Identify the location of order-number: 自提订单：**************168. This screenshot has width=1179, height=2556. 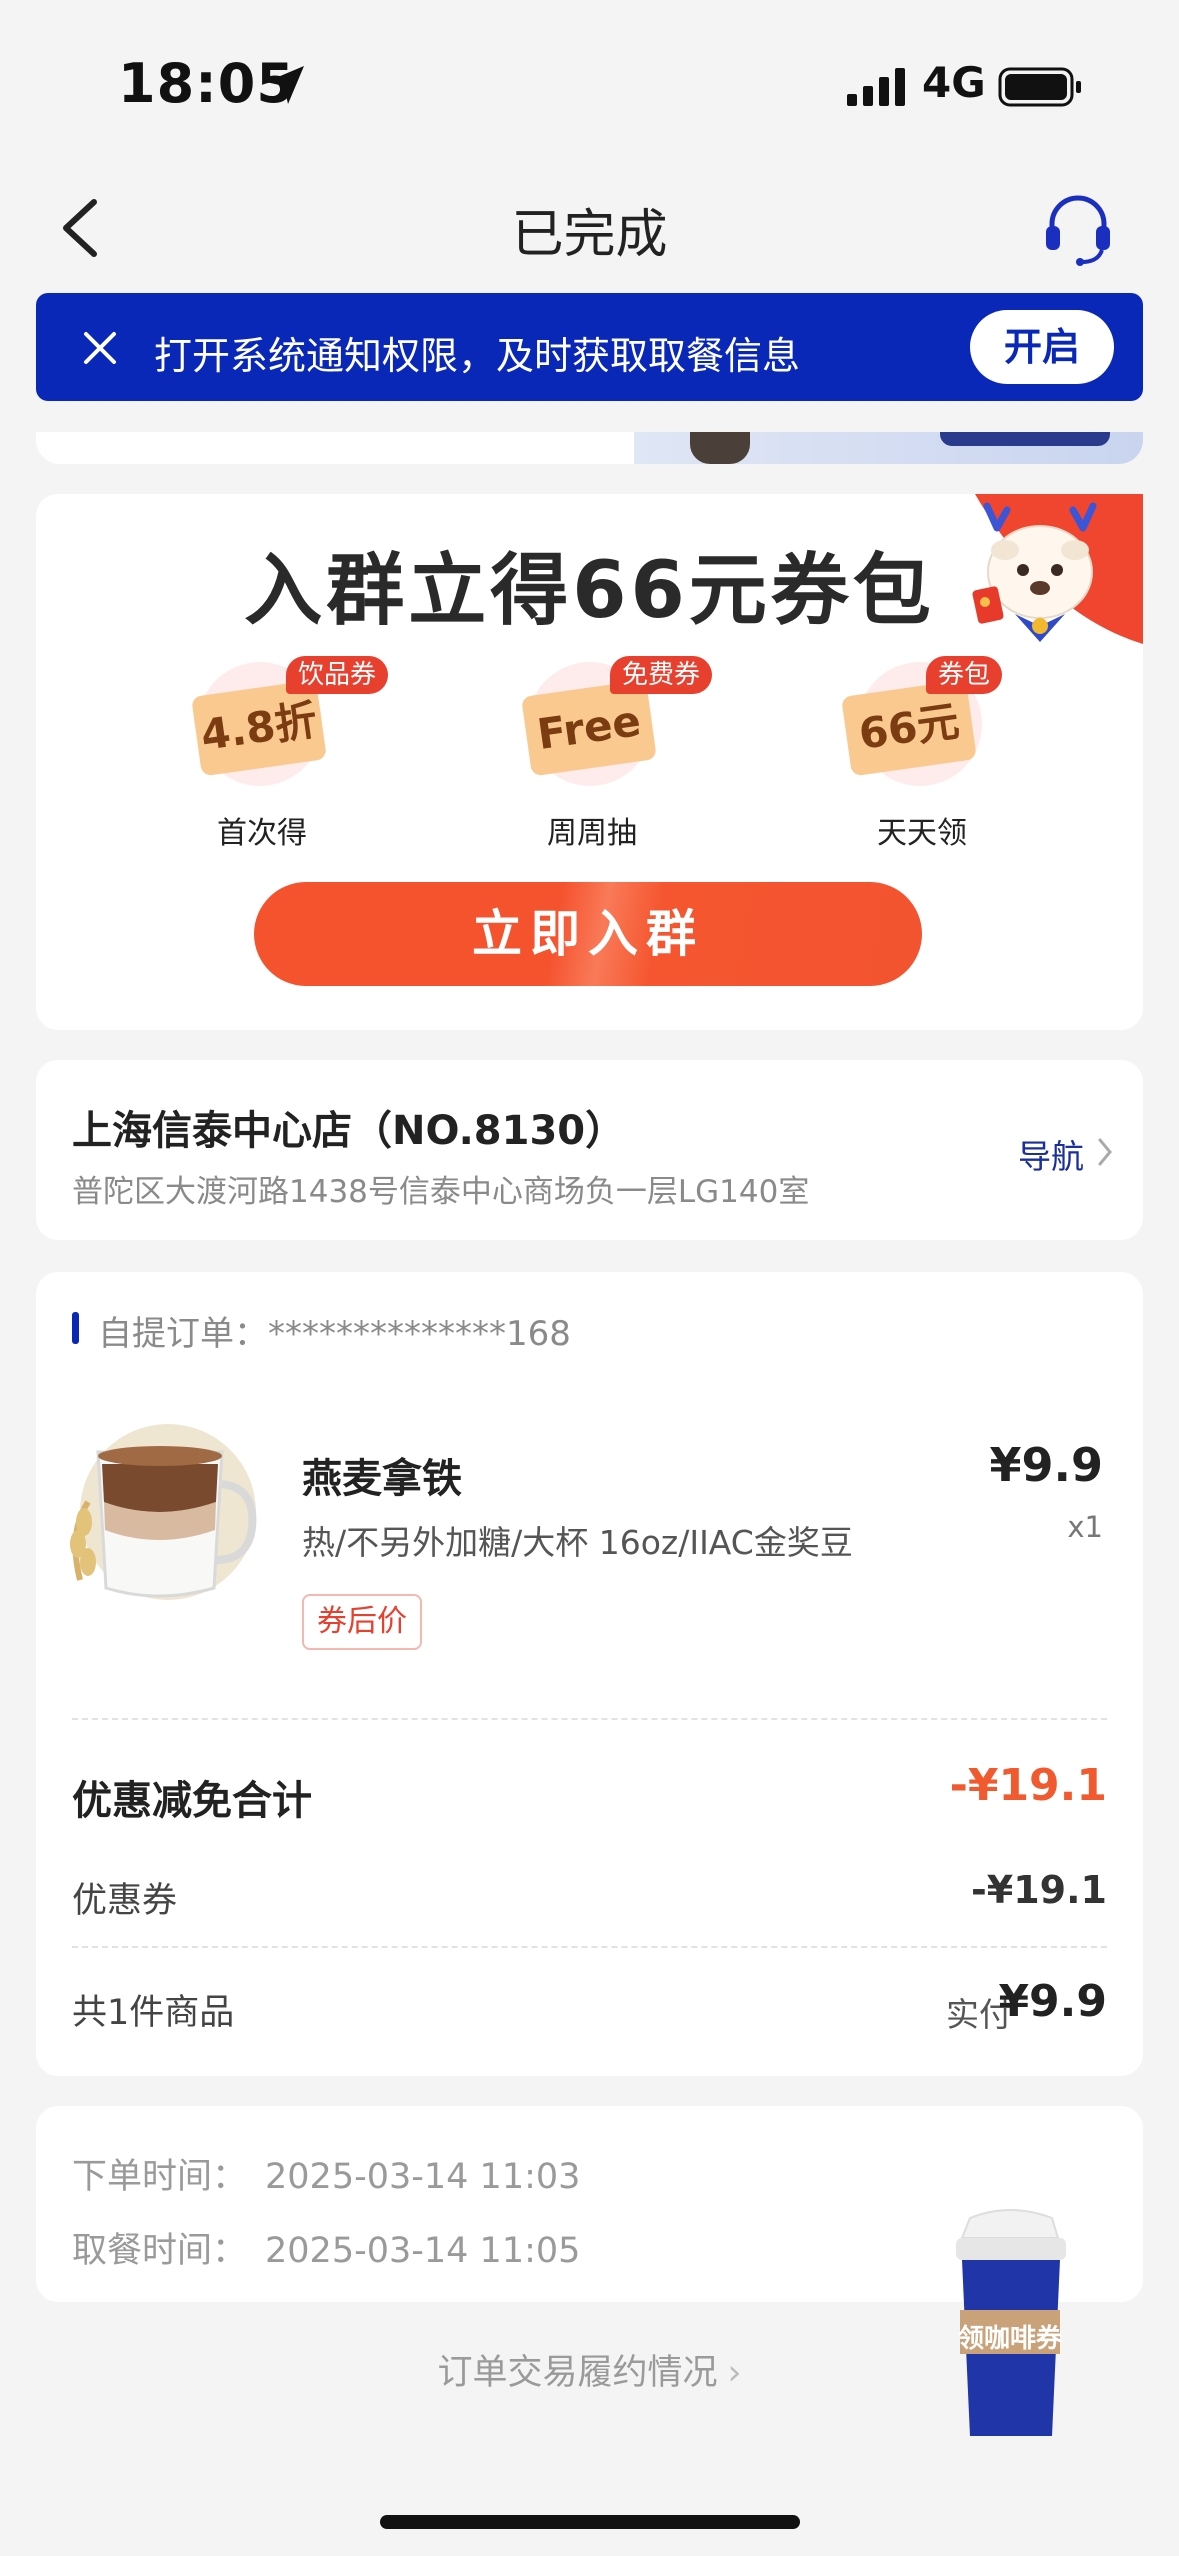
(334, 1330).